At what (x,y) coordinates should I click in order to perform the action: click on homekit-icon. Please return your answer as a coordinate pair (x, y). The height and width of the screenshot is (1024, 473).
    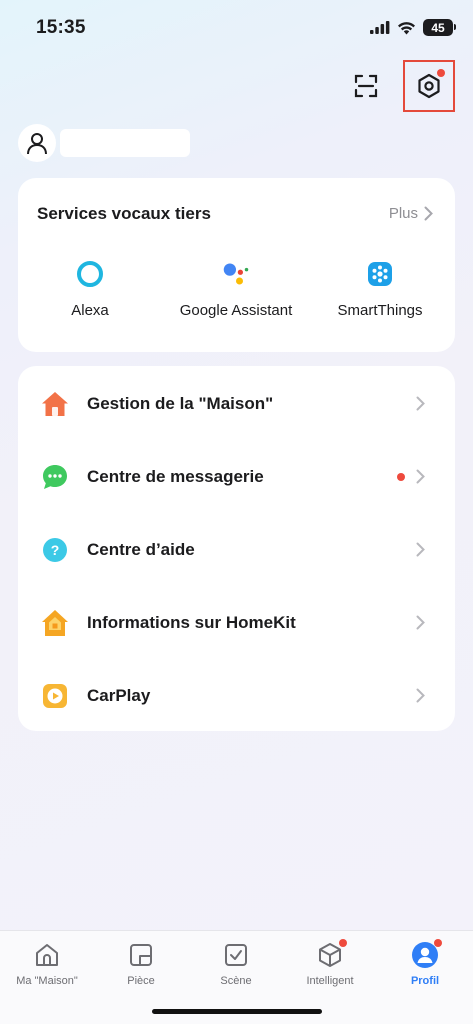
    Looking at the image, I should click on (55, 623).